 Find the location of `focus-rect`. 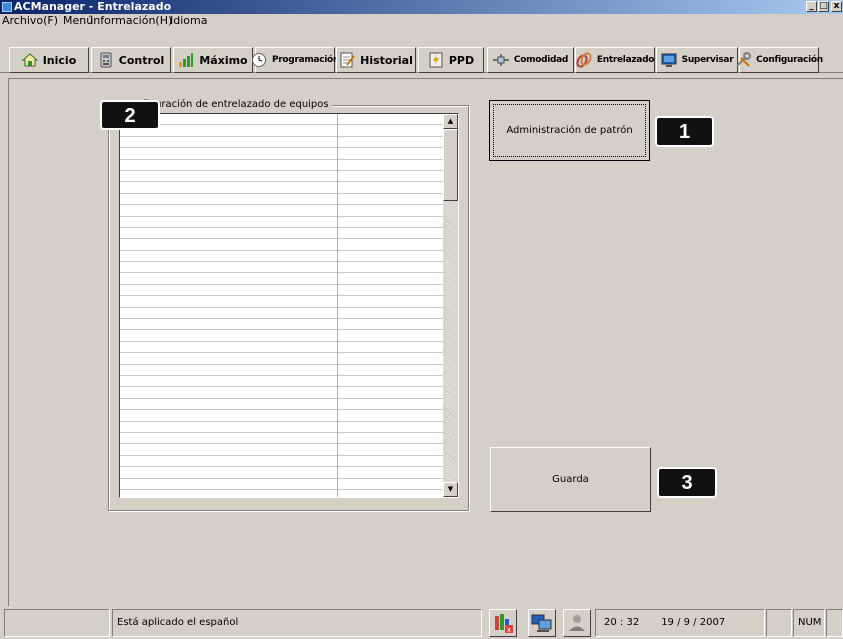

focus-rect is located at coordinates (569, 130).